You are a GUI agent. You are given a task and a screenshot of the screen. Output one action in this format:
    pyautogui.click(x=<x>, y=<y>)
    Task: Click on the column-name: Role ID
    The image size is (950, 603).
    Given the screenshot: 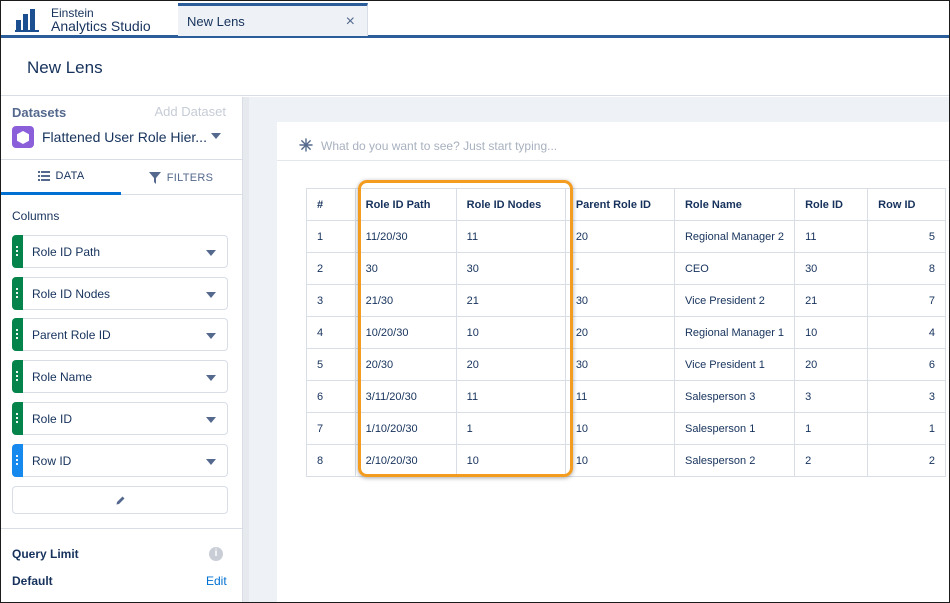 What is the action you would take?
    pyautogui.click(x=52, y=419)
    